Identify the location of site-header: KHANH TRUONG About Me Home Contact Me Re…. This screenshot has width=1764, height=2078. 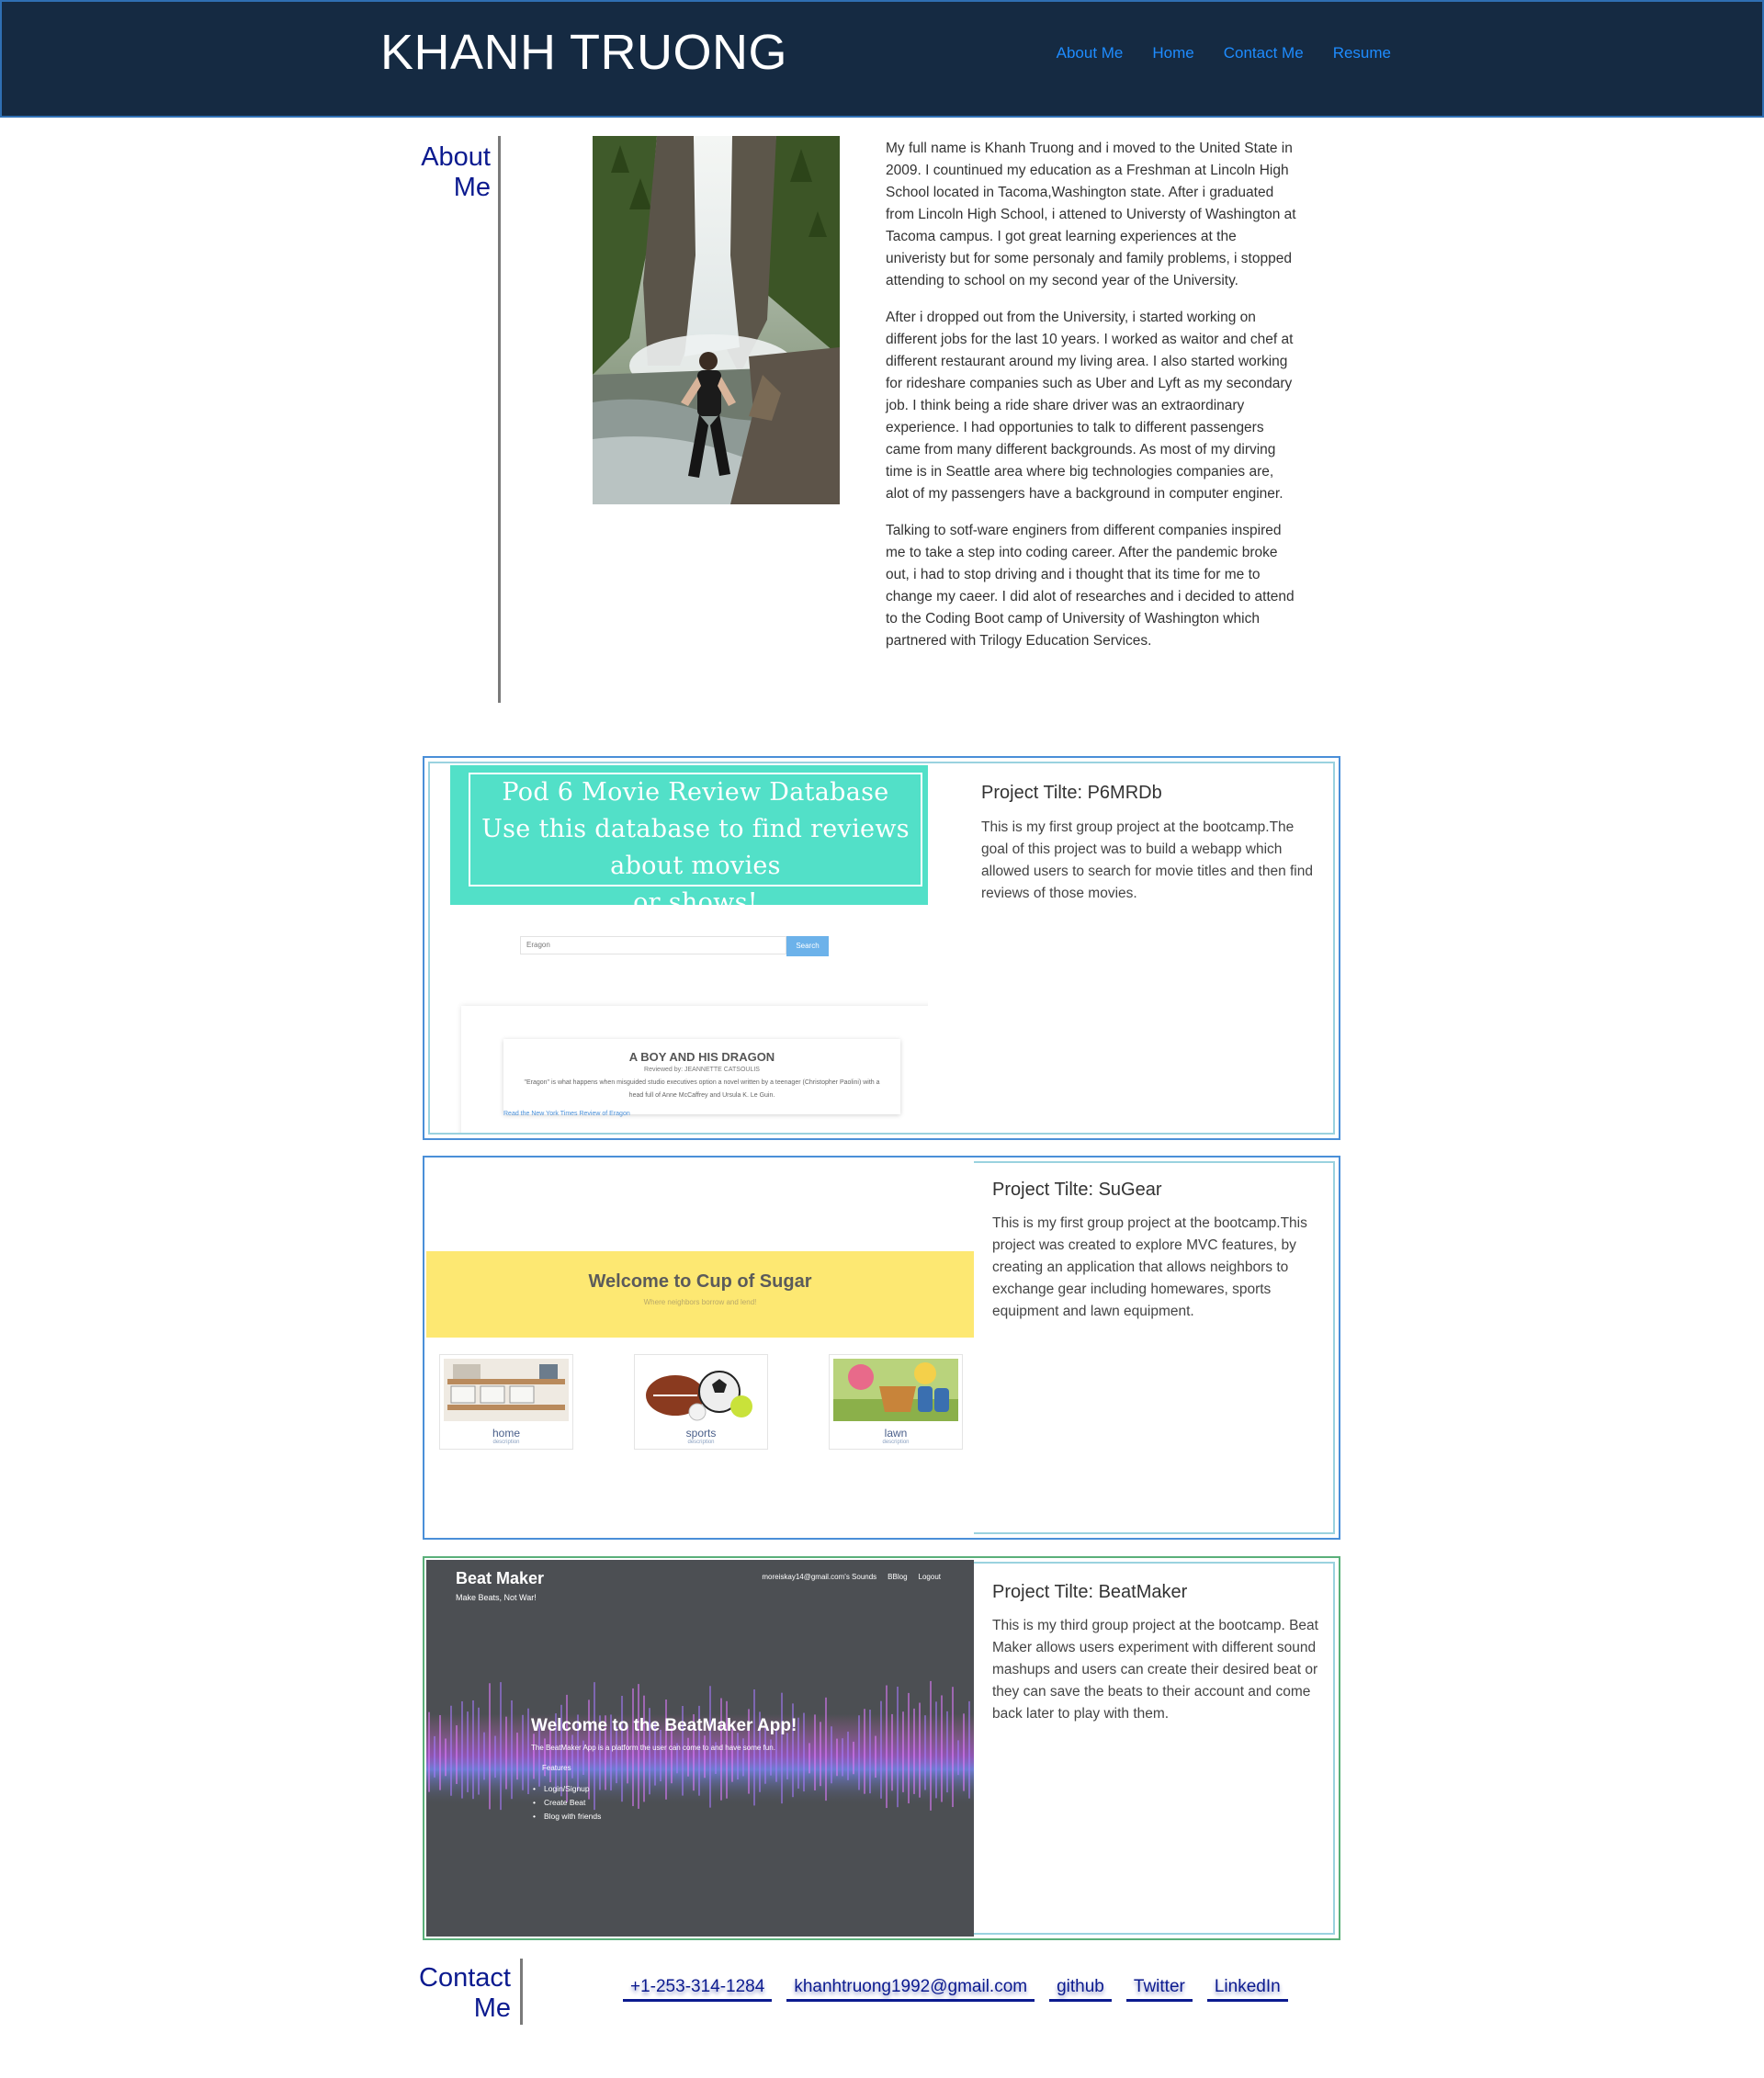
(882, 59).